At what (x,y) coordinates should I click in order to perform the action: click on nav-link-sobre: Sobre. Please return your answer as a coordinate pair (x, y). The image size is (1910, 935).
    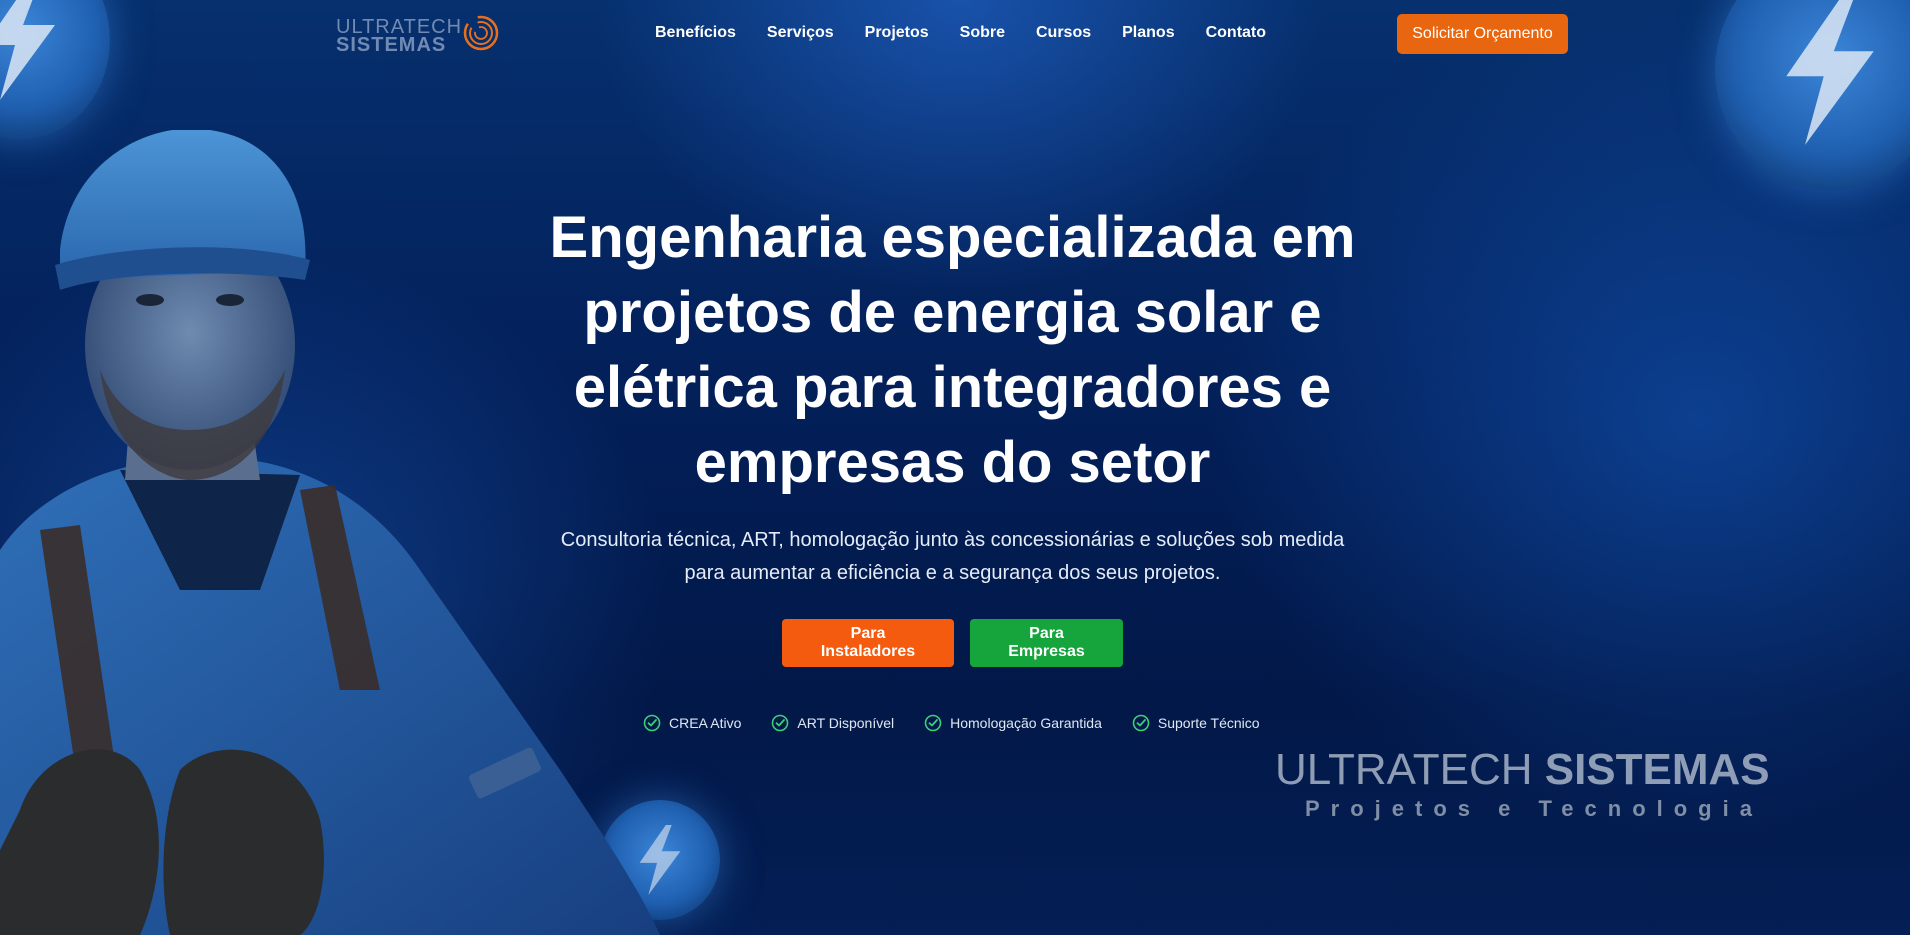
    Looking at the image, I should click on (982, 33).